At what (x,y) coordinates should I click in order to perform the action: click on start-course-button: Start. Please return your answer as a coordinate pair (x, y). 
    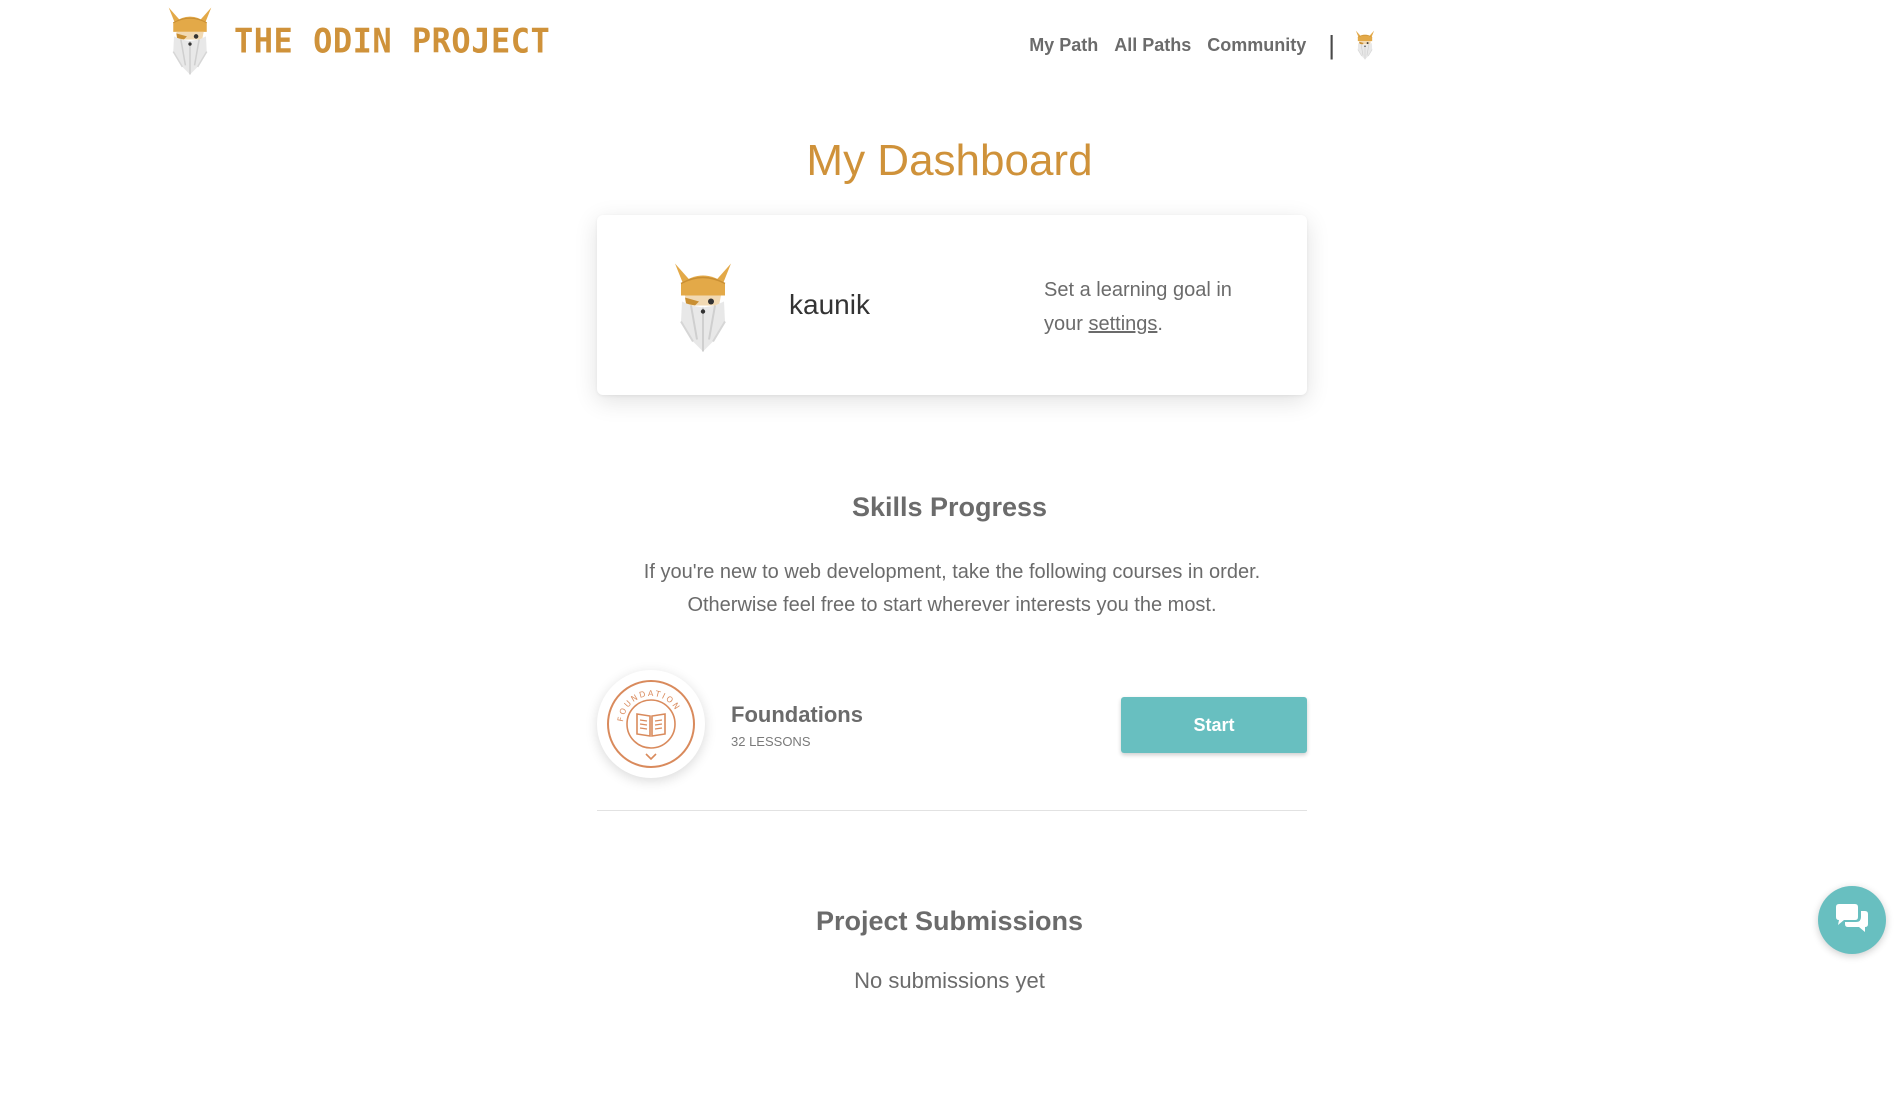
    Looking at the image, I should click on (1214, 725).